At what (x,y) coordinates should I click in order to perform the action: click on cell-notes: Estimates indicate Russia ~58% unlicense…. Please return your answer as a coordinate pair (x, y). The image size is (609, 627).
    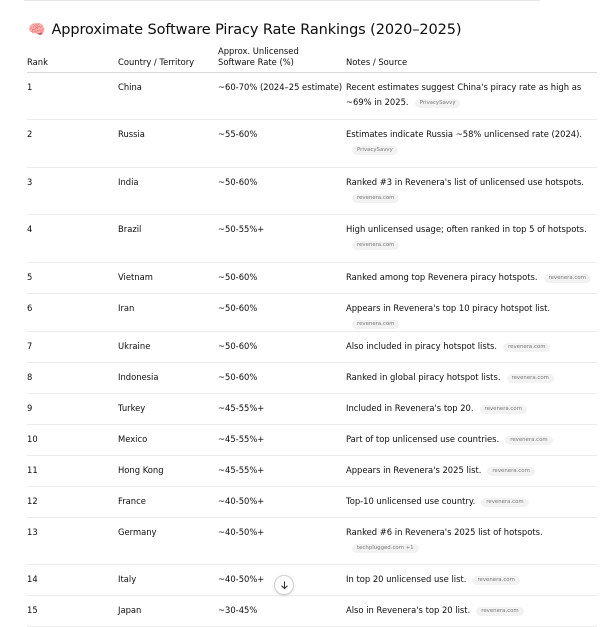
    Looking at the image, I should click on (471, 143).